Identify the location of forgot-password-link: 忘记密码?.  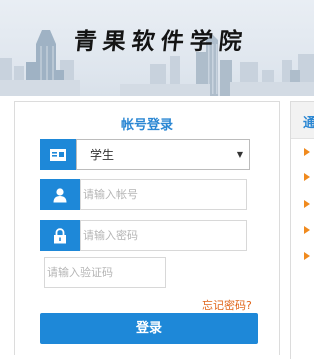
(227, 305).